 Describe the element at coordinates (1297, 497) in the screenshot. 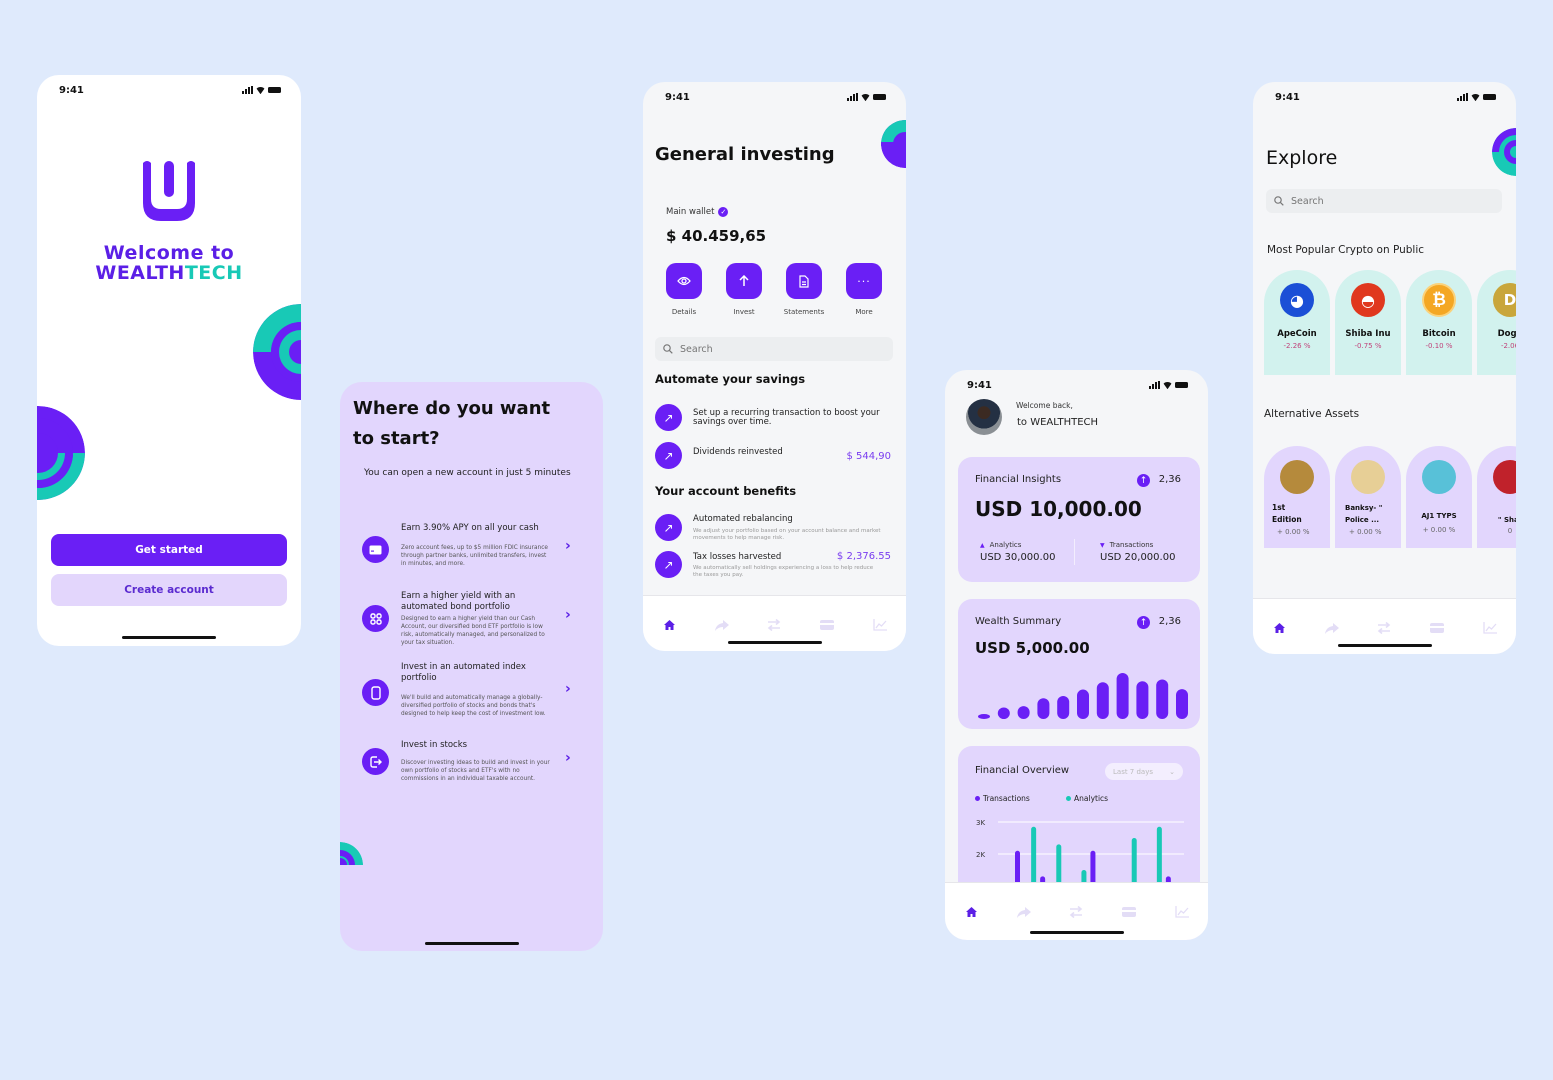

I see `asset-tile: 1st Edition + 0.00 %` at that location.